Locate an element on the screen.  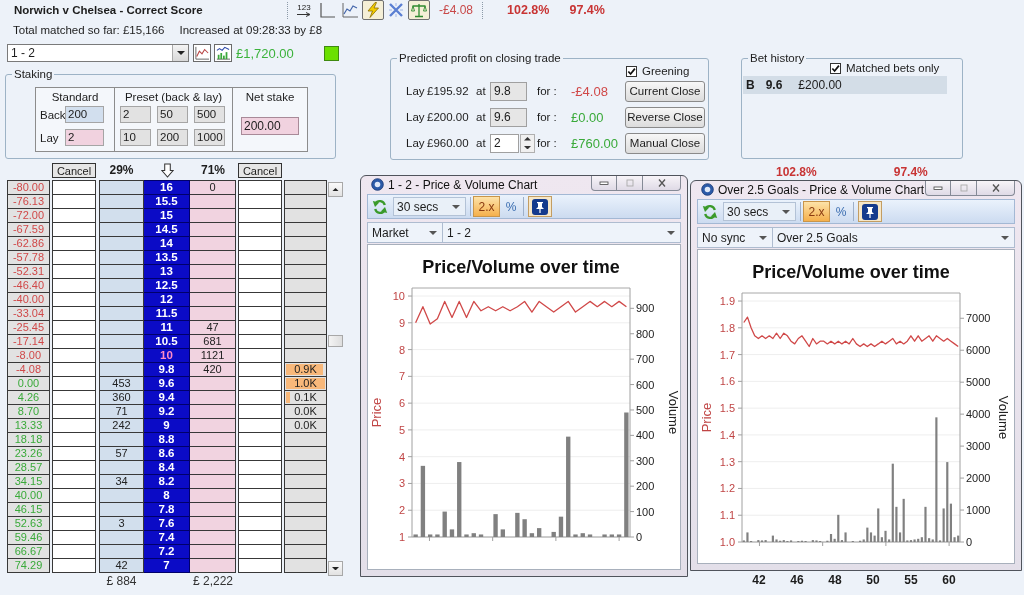
volume-axis-title: Volume is located at coordinates (672, 412).